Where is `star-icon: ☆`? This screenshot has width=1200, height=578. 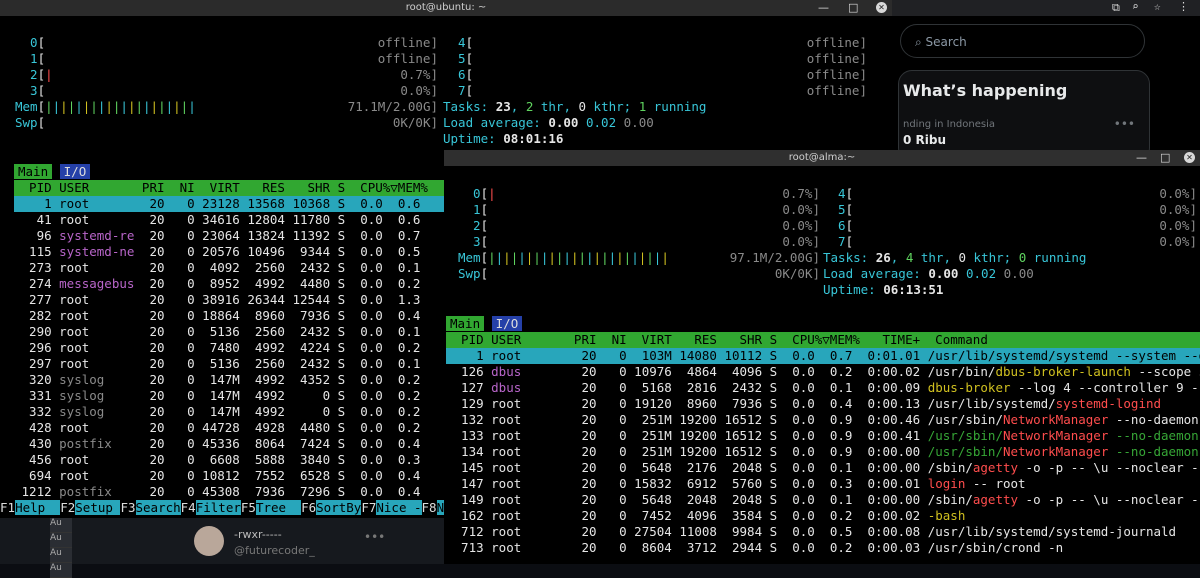 star-icon: ☆ is located at coordinates (1157, 6).